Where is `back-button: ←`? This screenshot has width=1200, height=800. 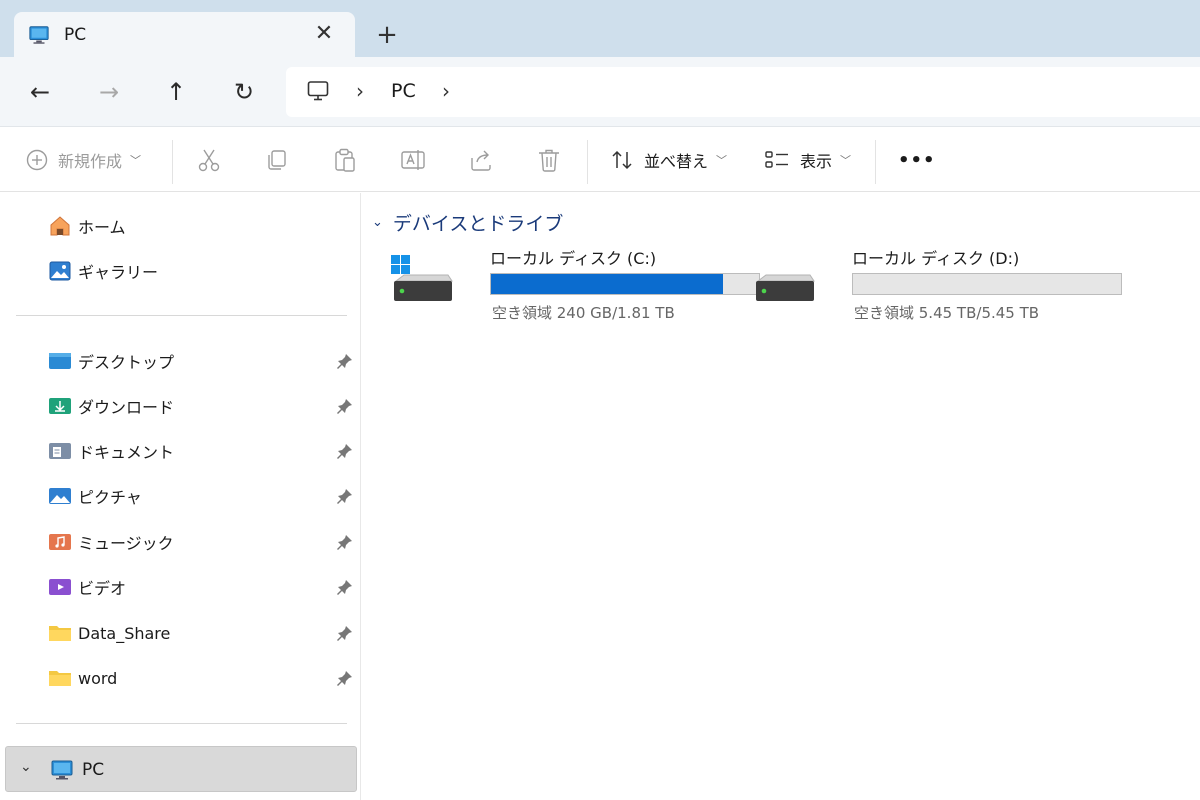
back-button: ← is located at coordinates (40, 92).